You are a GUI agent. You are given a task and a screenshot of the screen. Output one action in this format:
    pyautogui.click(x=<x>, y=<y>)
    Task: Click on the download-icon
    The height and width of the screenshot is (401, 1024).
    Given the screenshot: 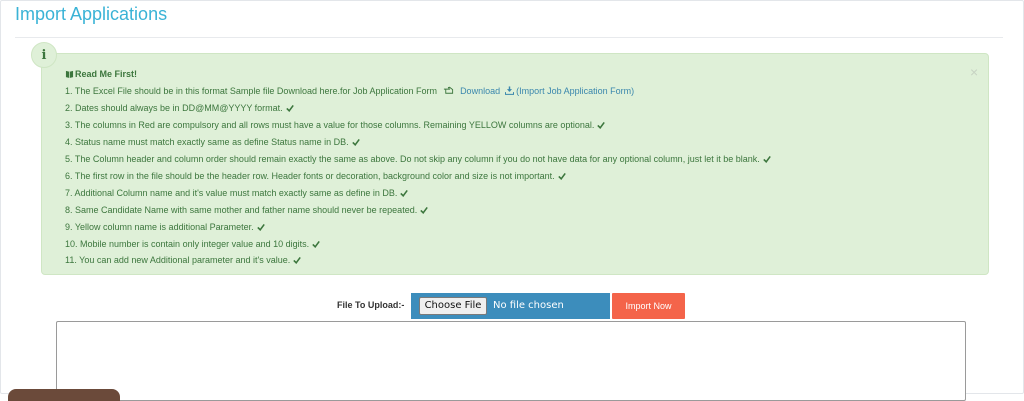 What is the action you would take?
    pyautogui.click(x=509, y=90)
    